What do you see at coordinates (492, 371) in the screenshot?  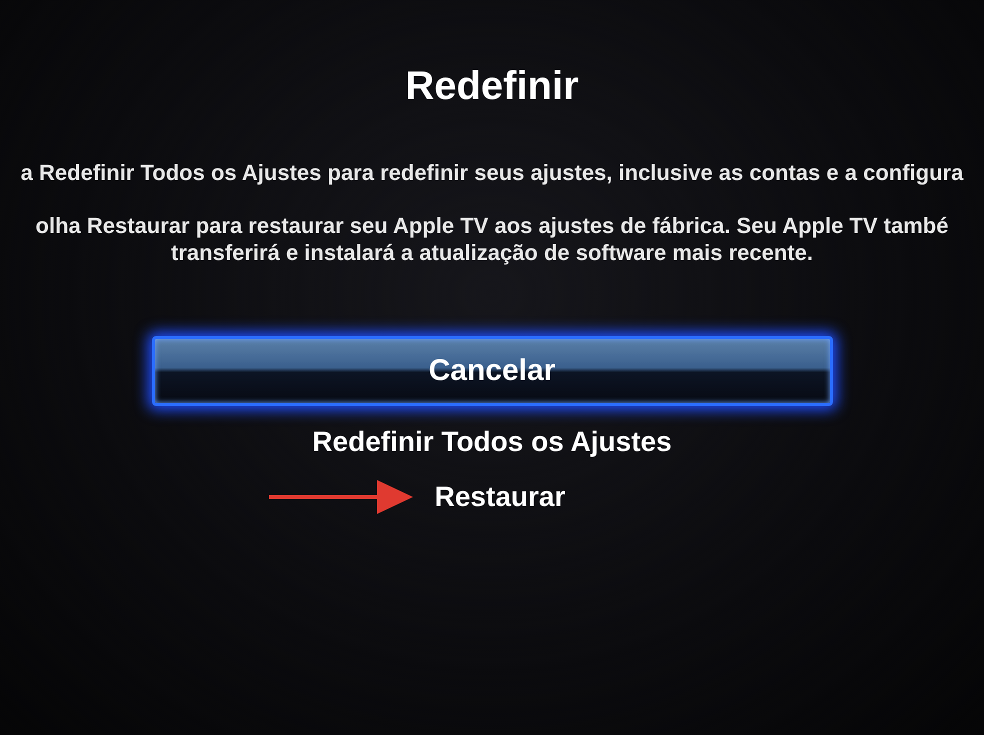 I see `menu-item: Cancelar` at bounding box center [492, 371].